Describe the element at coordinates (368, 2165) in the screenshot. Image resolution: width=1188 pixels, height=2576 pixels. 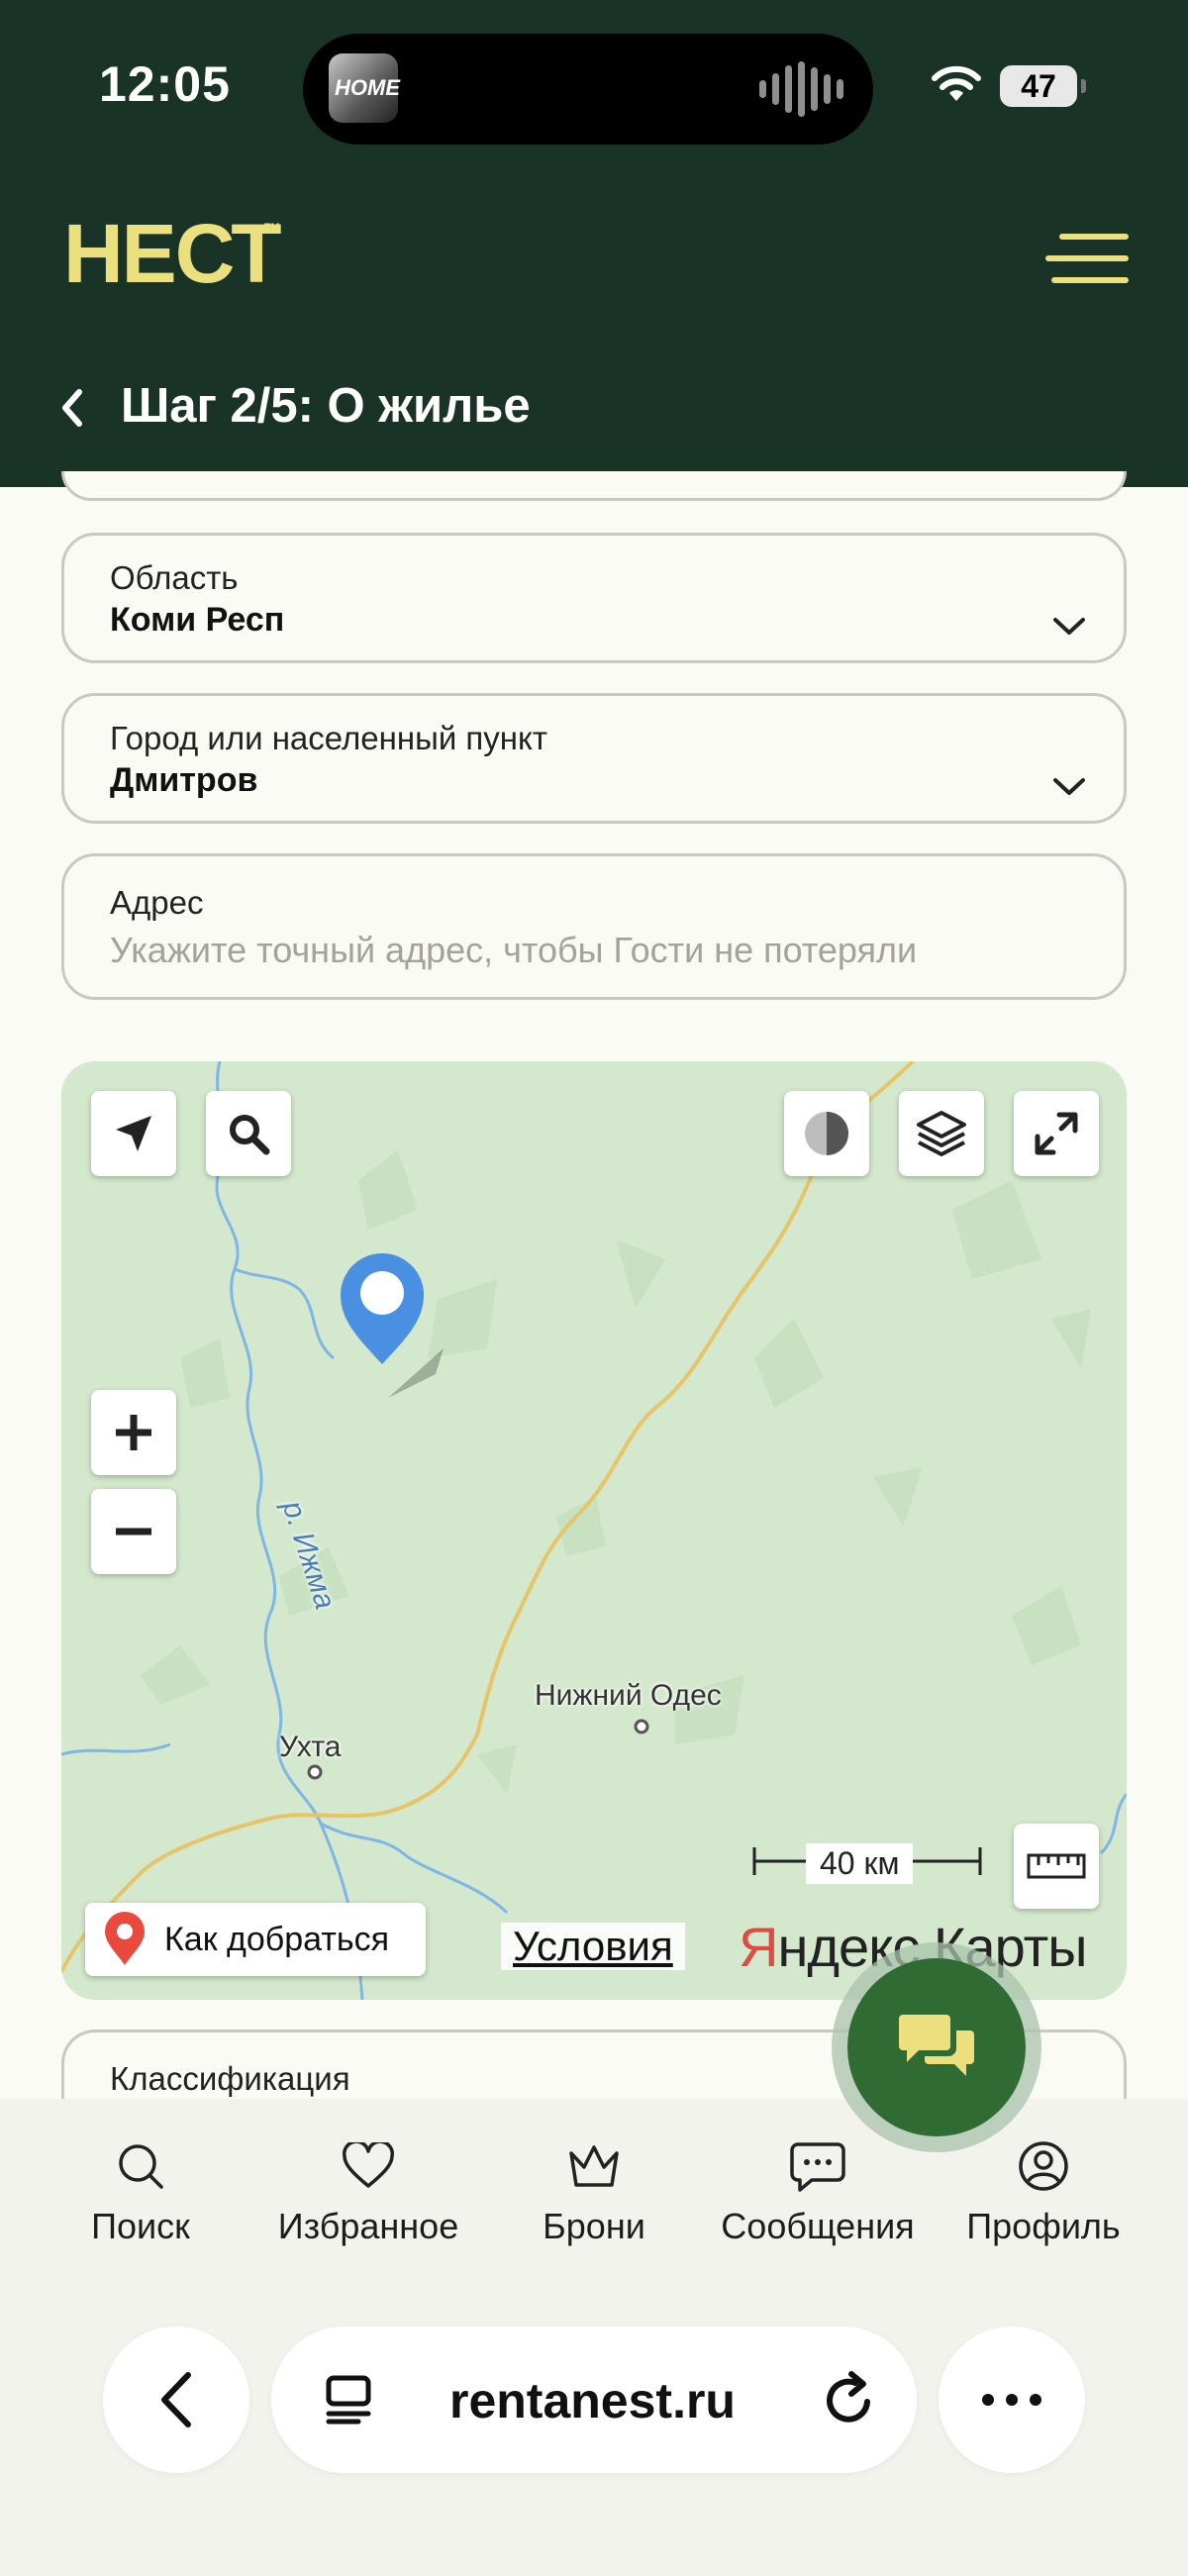
I see `heart-icon` at that location.